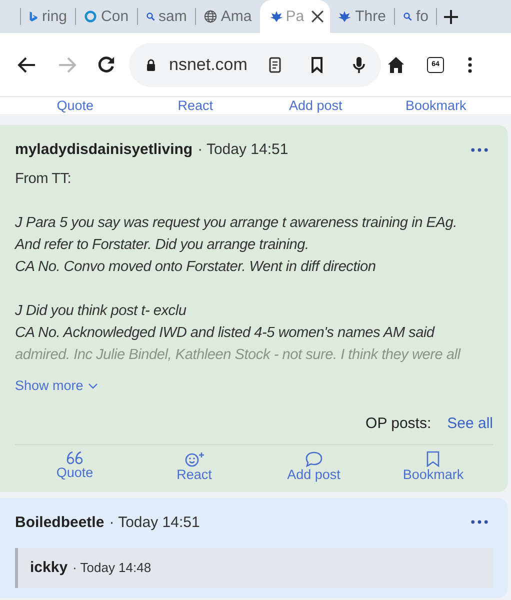 Image resolution: width=511 pixels, height=600 pixels. Describe the element at coordinates (93, 385) in the screenshot. I see `chevron-down-icon` at that location.